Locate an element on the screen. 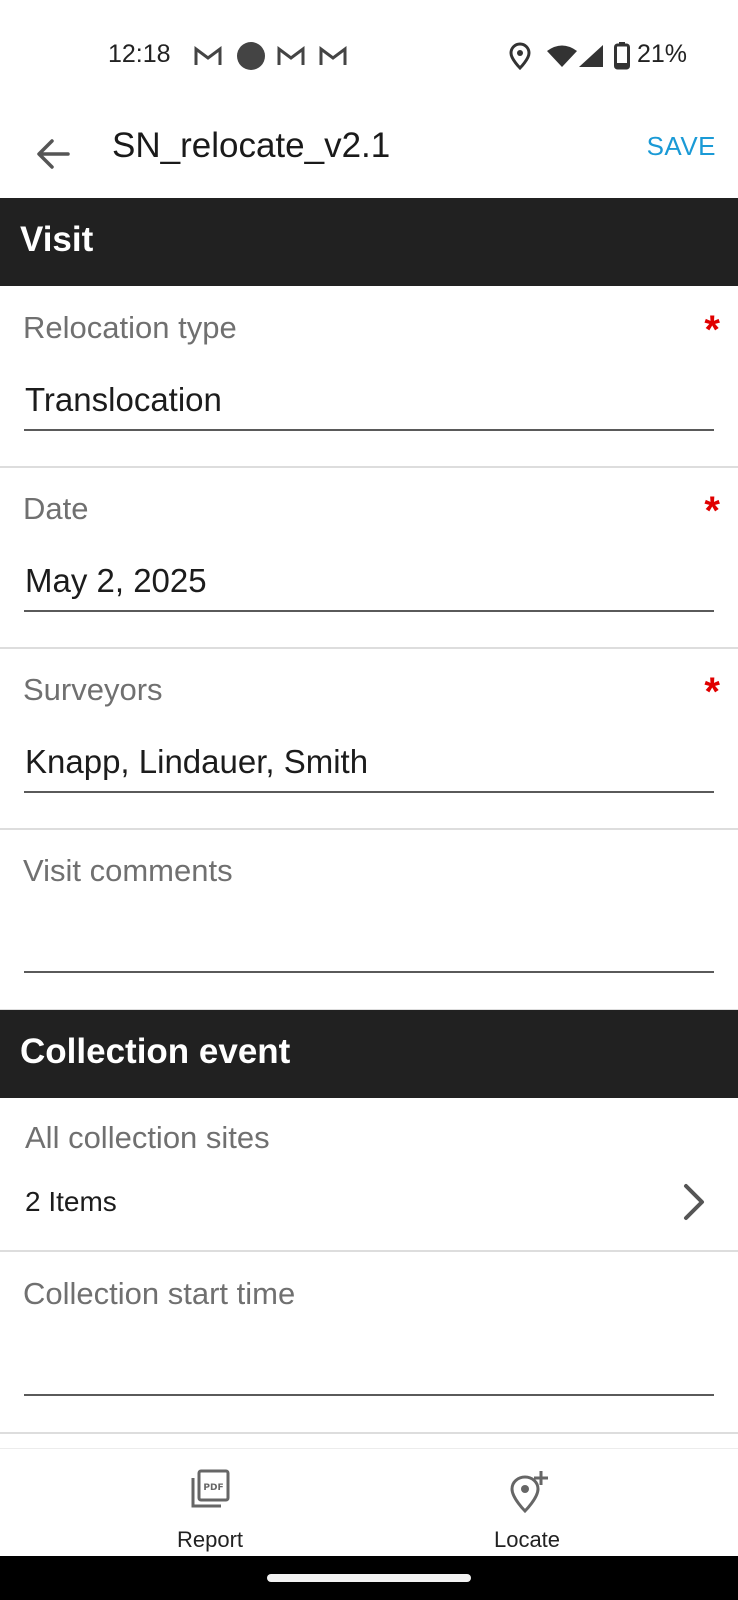 The width and height of the screenshot is (738, 1600). add-location-icon is located at coordinates (529, 1492).